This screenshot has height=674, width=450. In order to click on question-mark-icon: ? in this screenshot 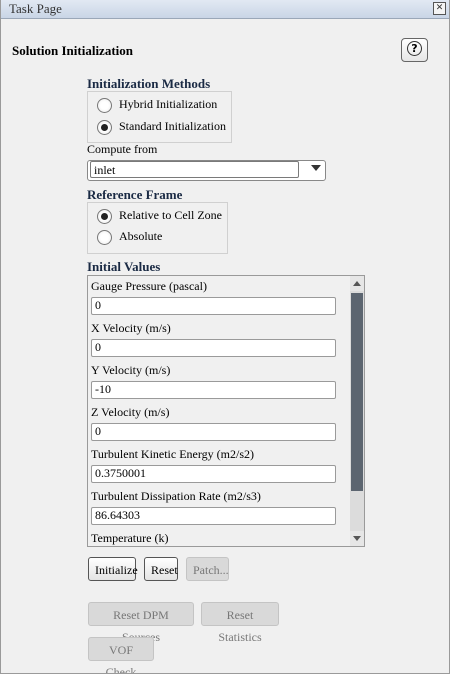, I will do `click(414, 48)`.